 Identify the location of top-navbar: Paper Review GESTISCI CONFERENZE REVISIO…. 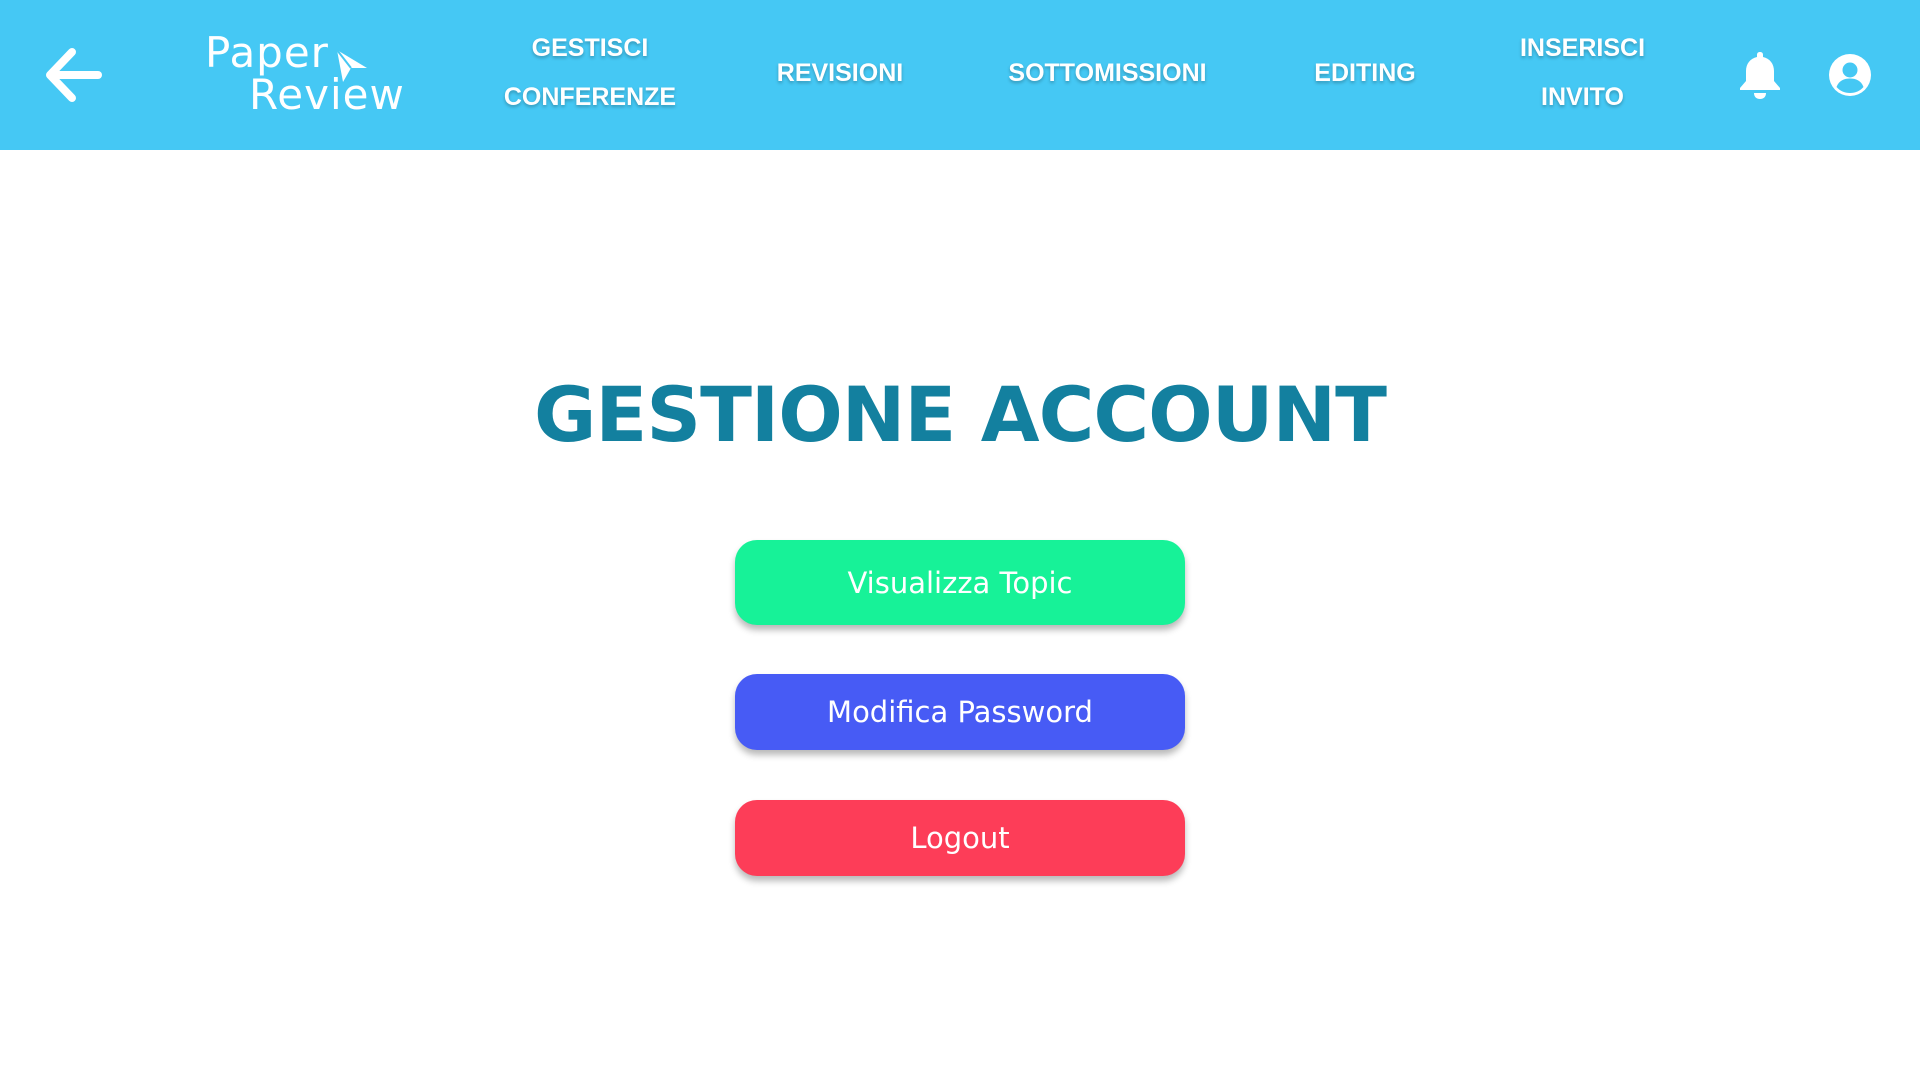
(960, 75).